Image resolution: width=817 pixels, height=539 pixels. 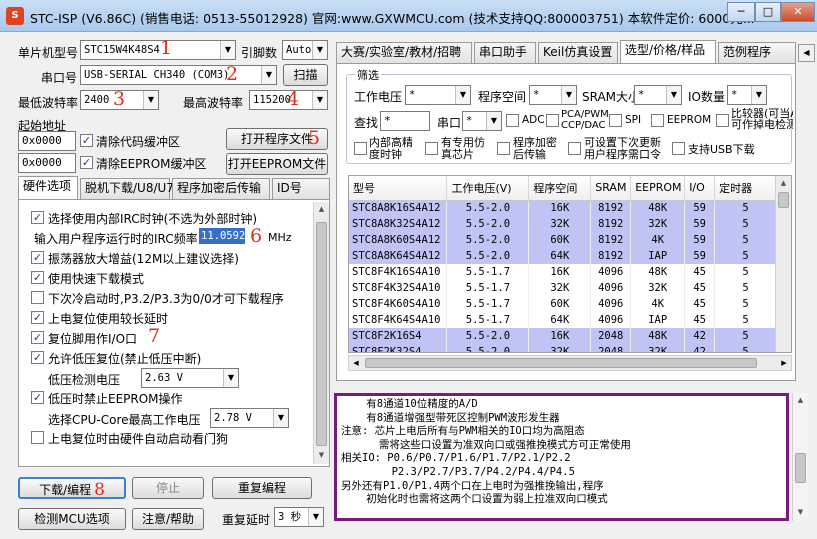 I want to click on col-eeprom: EEPROM, so click(x=658, y=188).